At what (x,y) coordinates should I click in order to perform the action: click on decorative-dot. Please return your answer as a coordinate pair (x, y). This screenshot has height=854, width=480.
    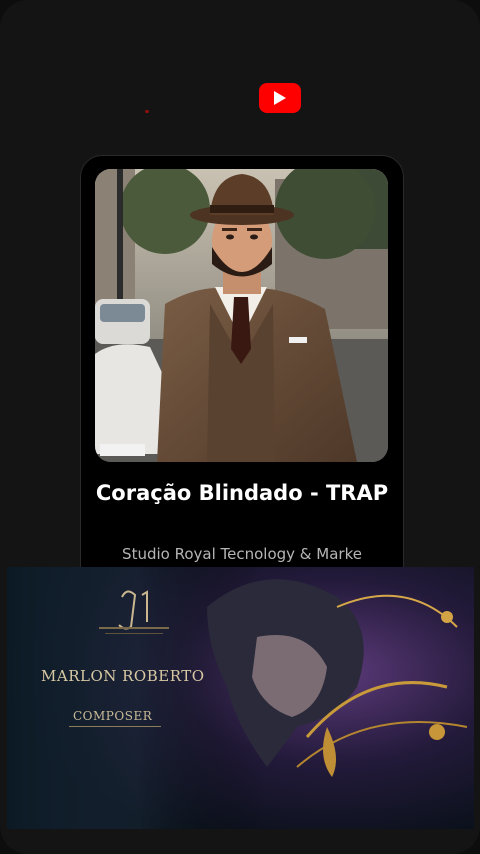
    Looking at the image, I should click on (147, 111).